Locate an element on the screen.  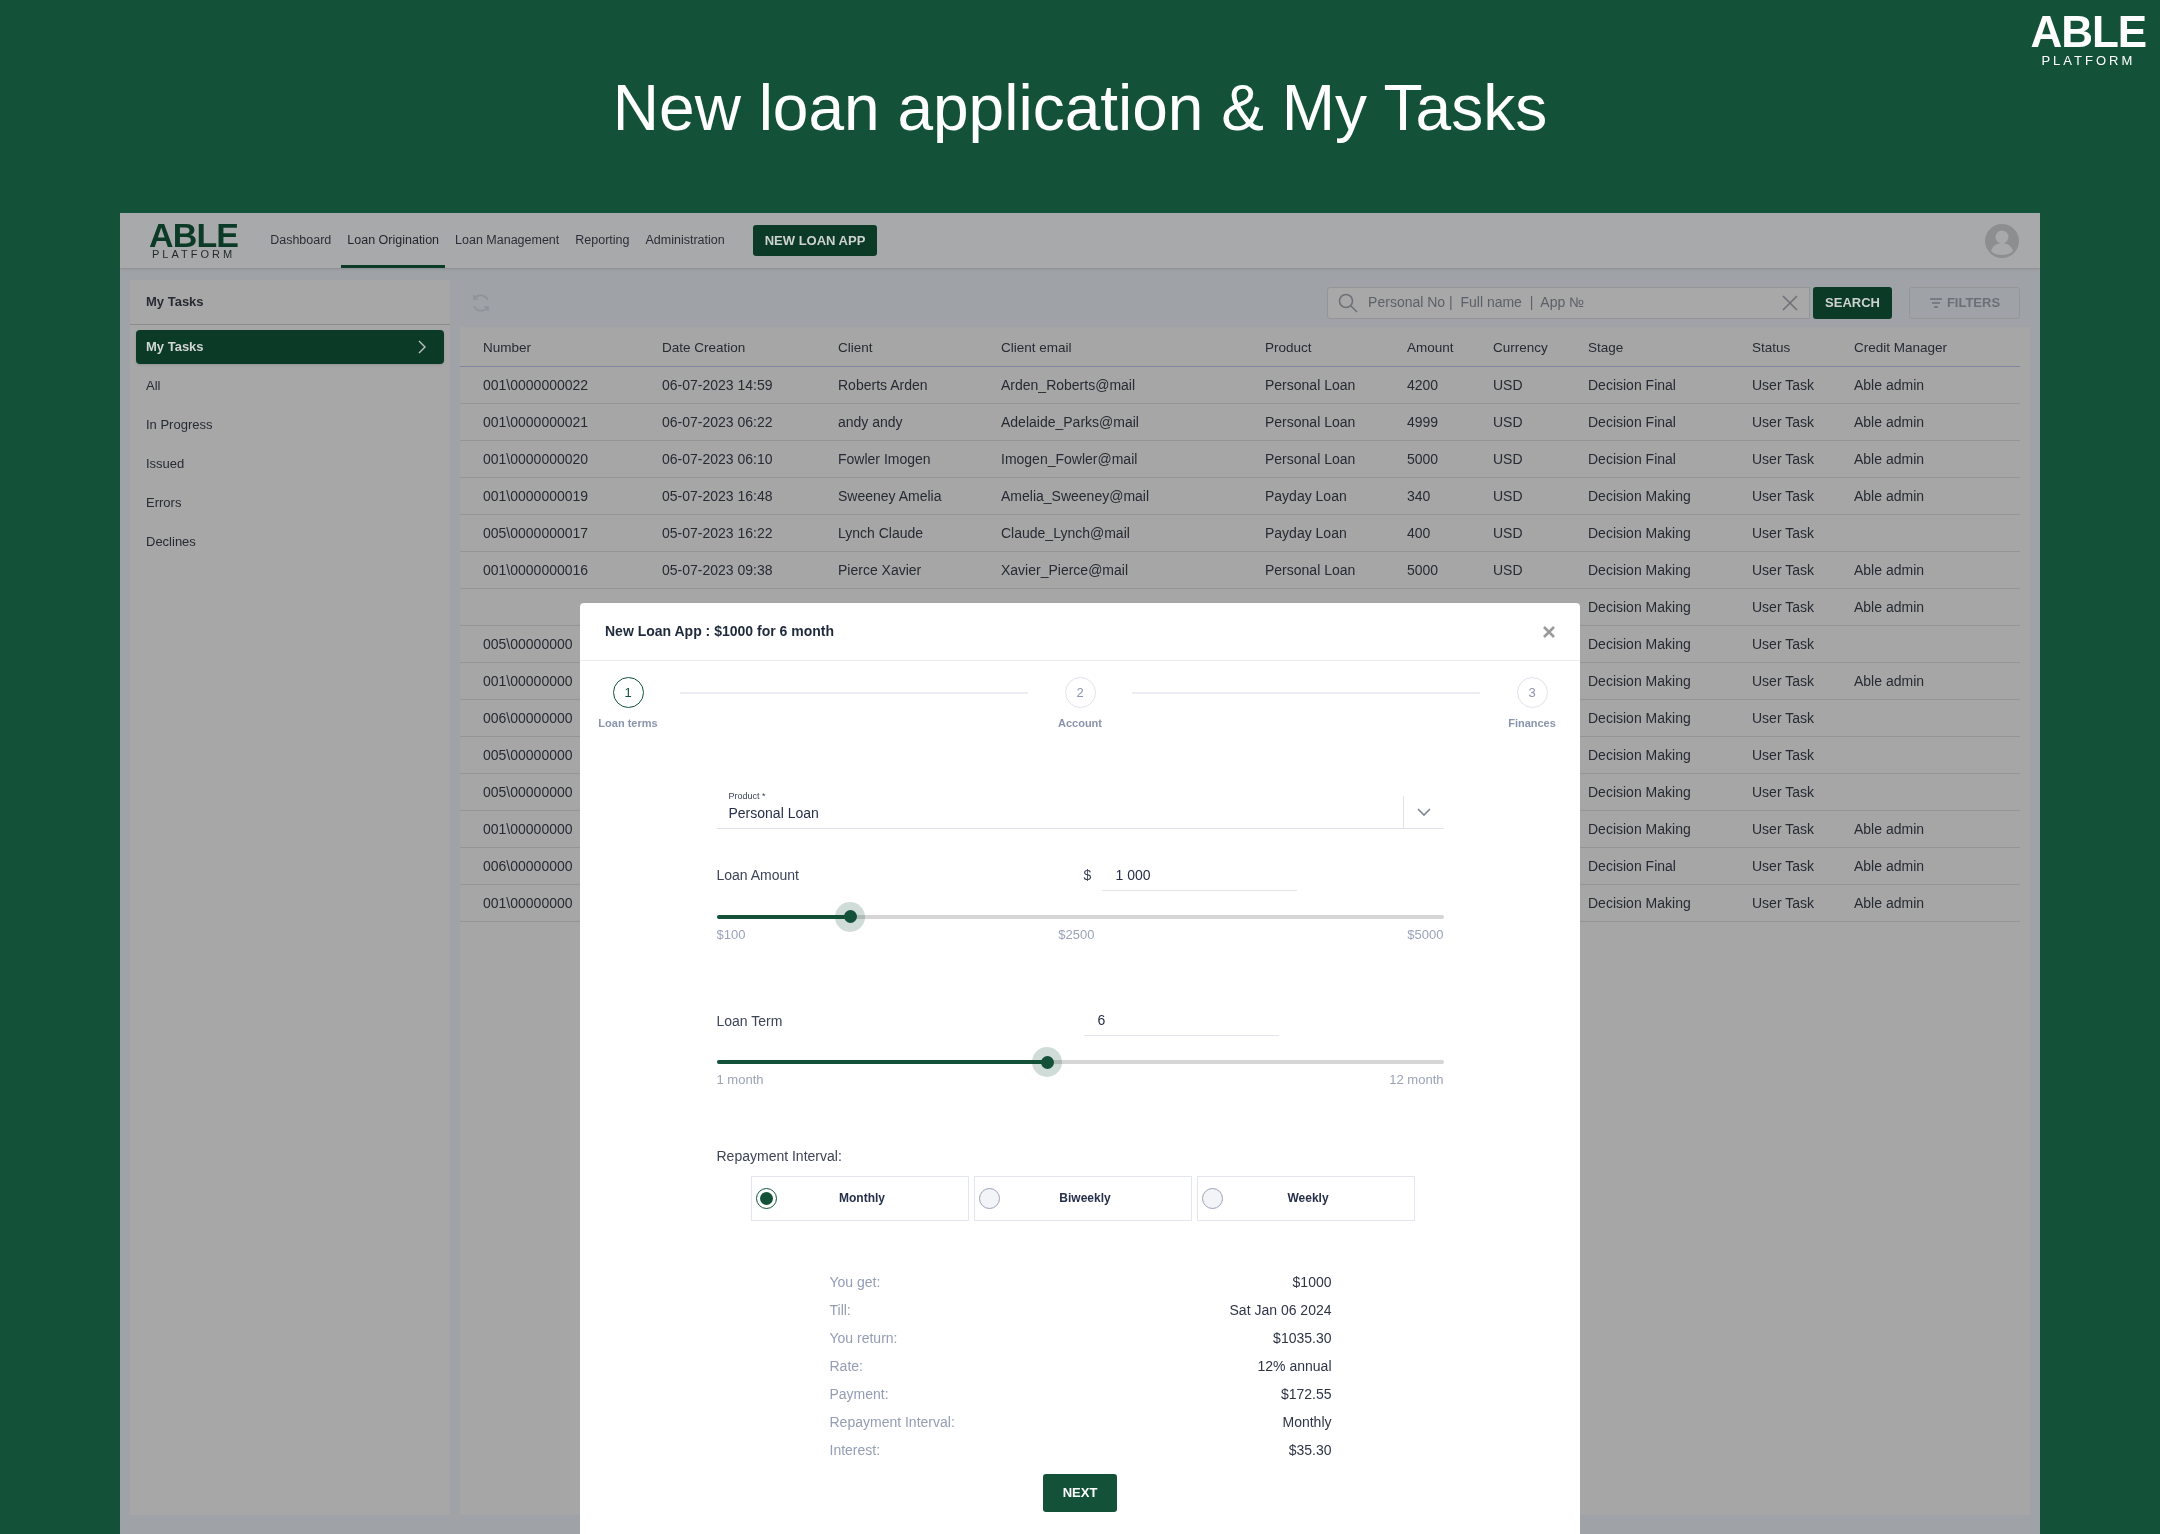
table-cell: Payday Loan is located at coordinates (1306, 496).